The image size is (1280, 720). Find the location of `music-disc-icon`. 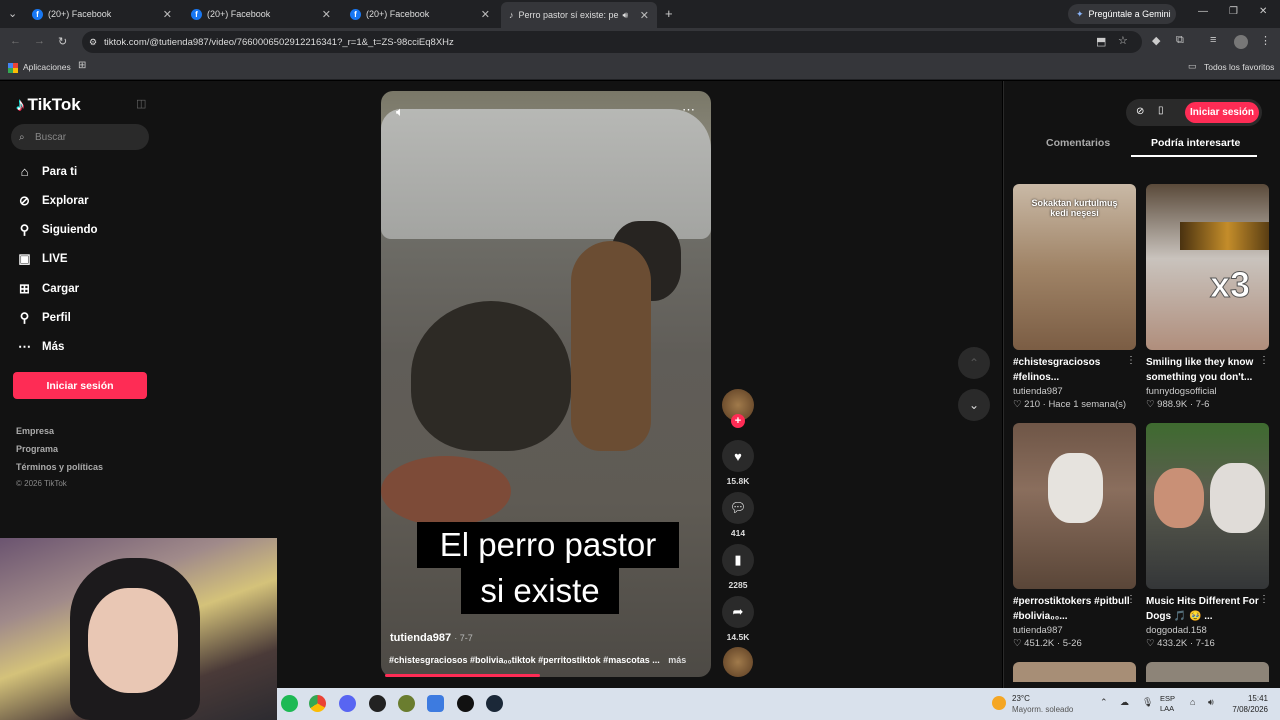

music-disc-icon is located at coordinates (738, 662).